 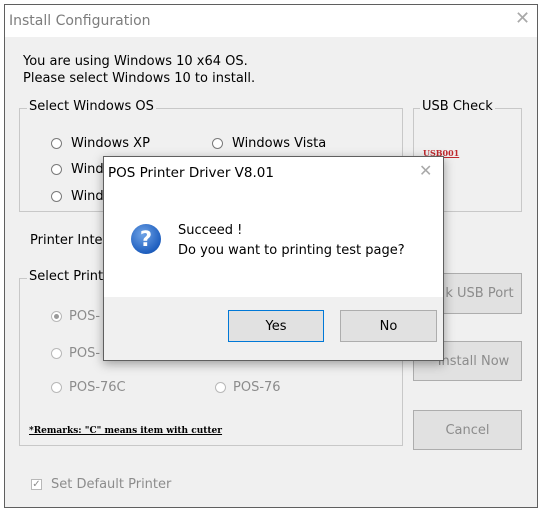 What do you see at coordinates (36, 484) in the screenshot?
I see `checkbox-check-icon: ✓` at bounding box center [36, 484].